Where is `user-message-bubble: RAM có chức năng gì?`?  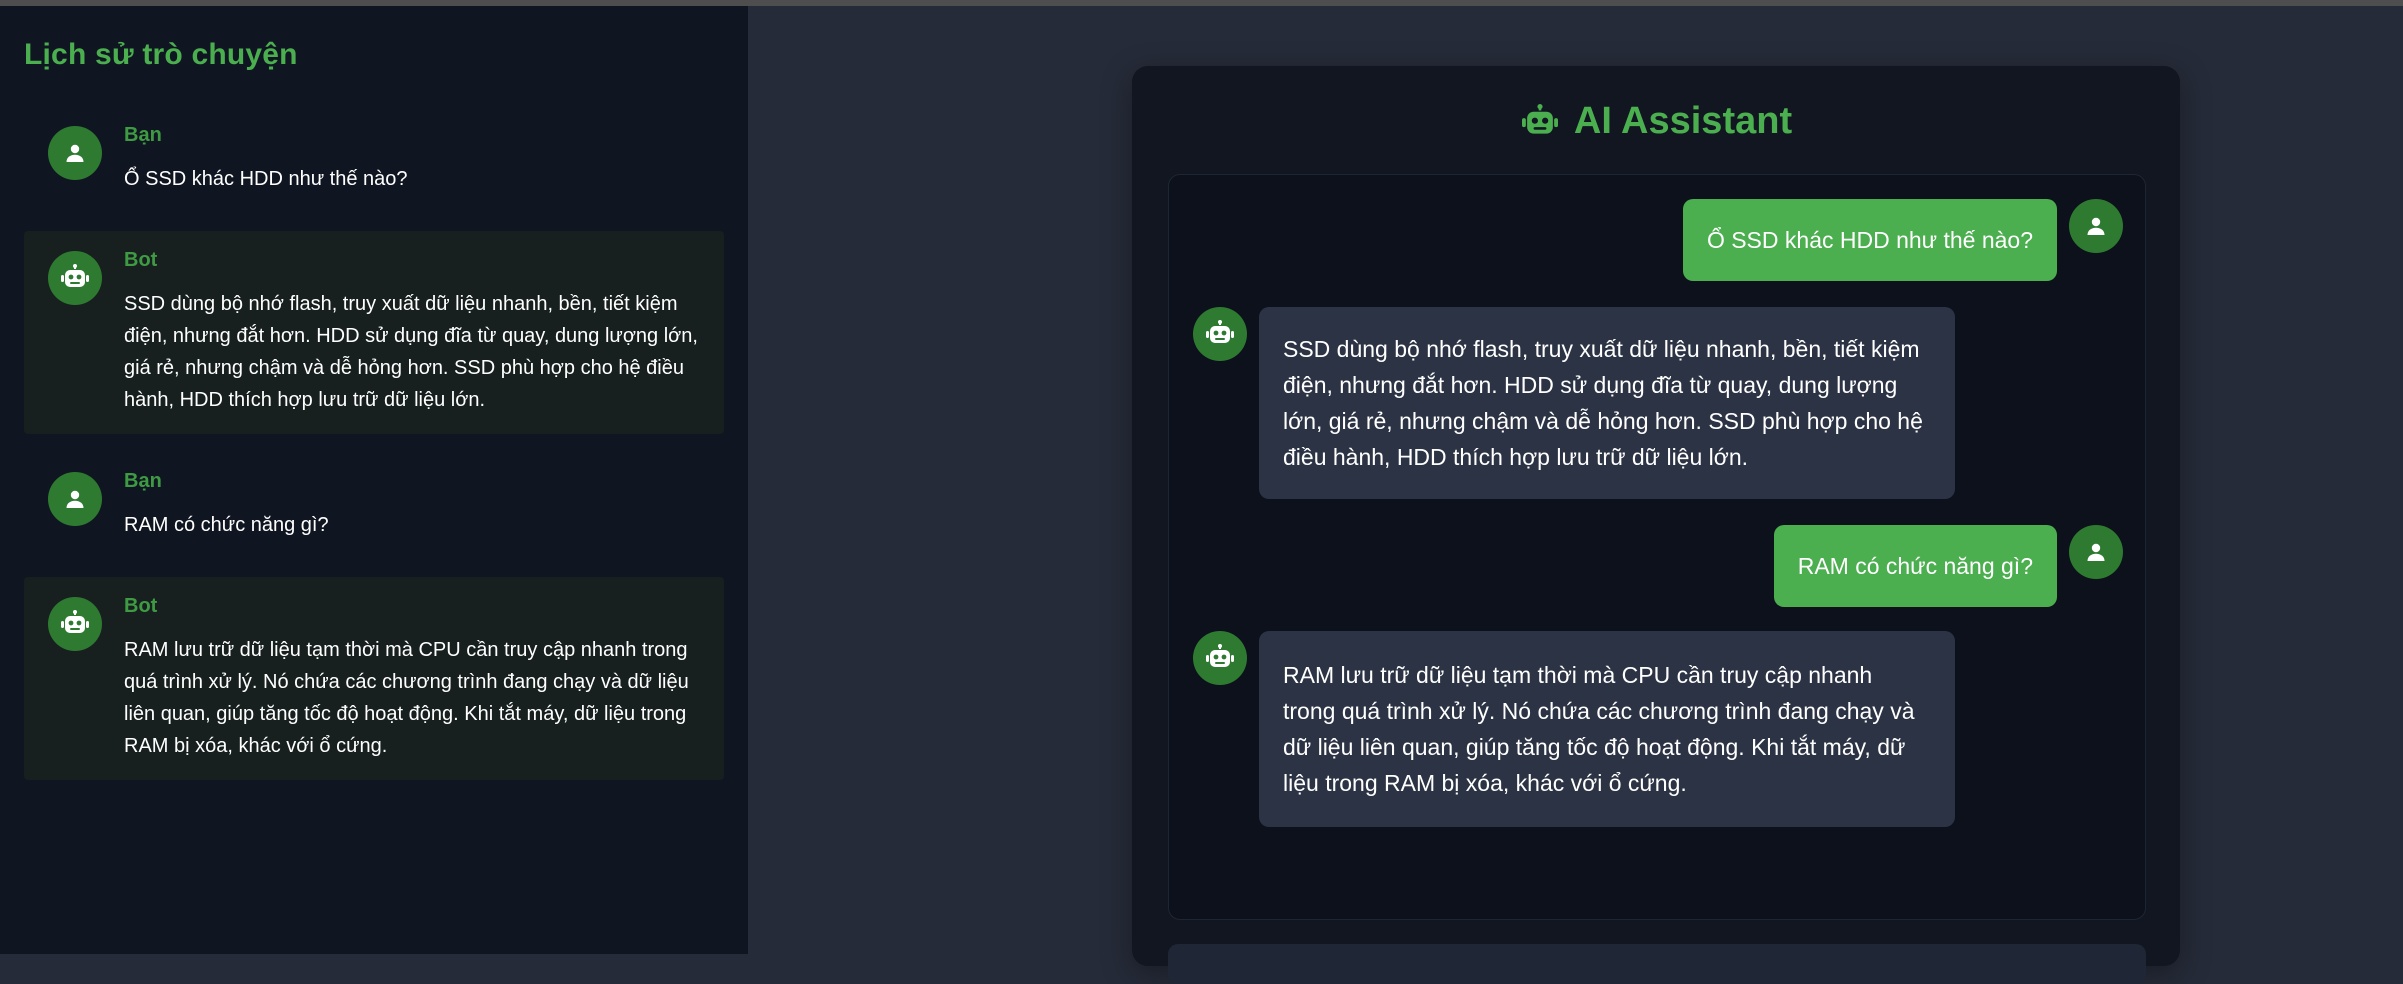
user-message-bubble: RAM có chức năng gì? is located at coordinates (1915, 566).